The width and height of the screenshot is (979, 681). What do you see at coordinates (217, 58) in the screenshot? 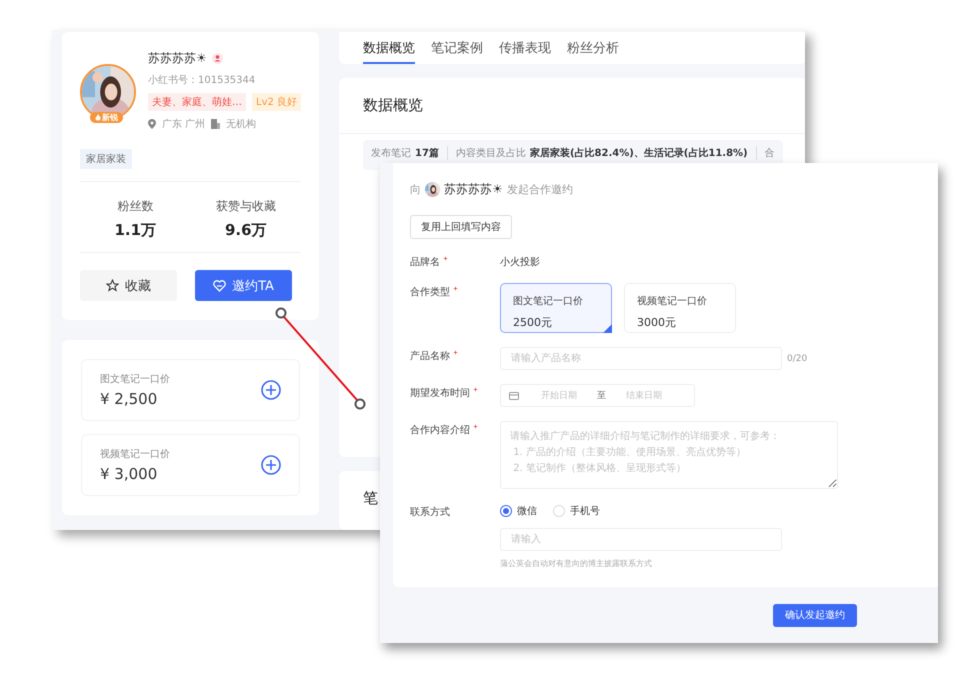
I see `person-icon` at bounding box center [217, 58].